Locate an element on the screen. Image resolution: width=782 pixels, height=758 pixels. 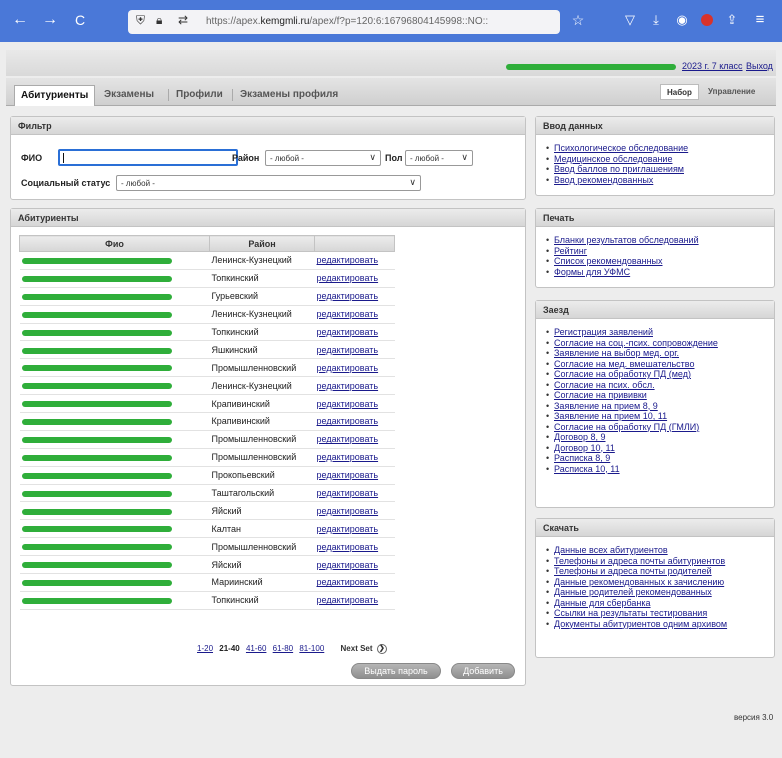
tab-profile-exams: Экзамены профиля is located at coordinates (289, 95).